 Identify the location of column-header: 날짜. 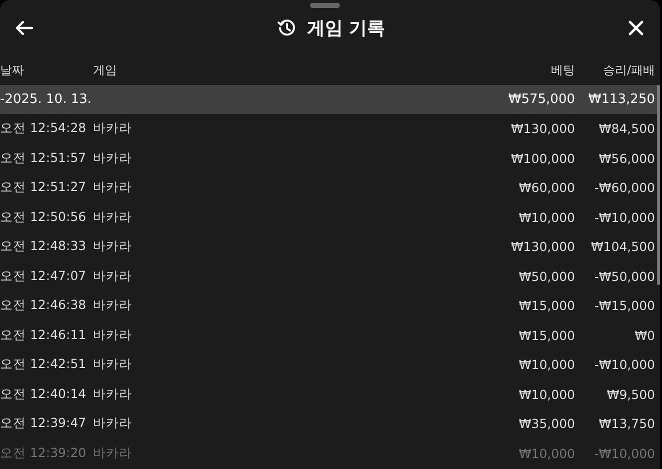
(12, 70).